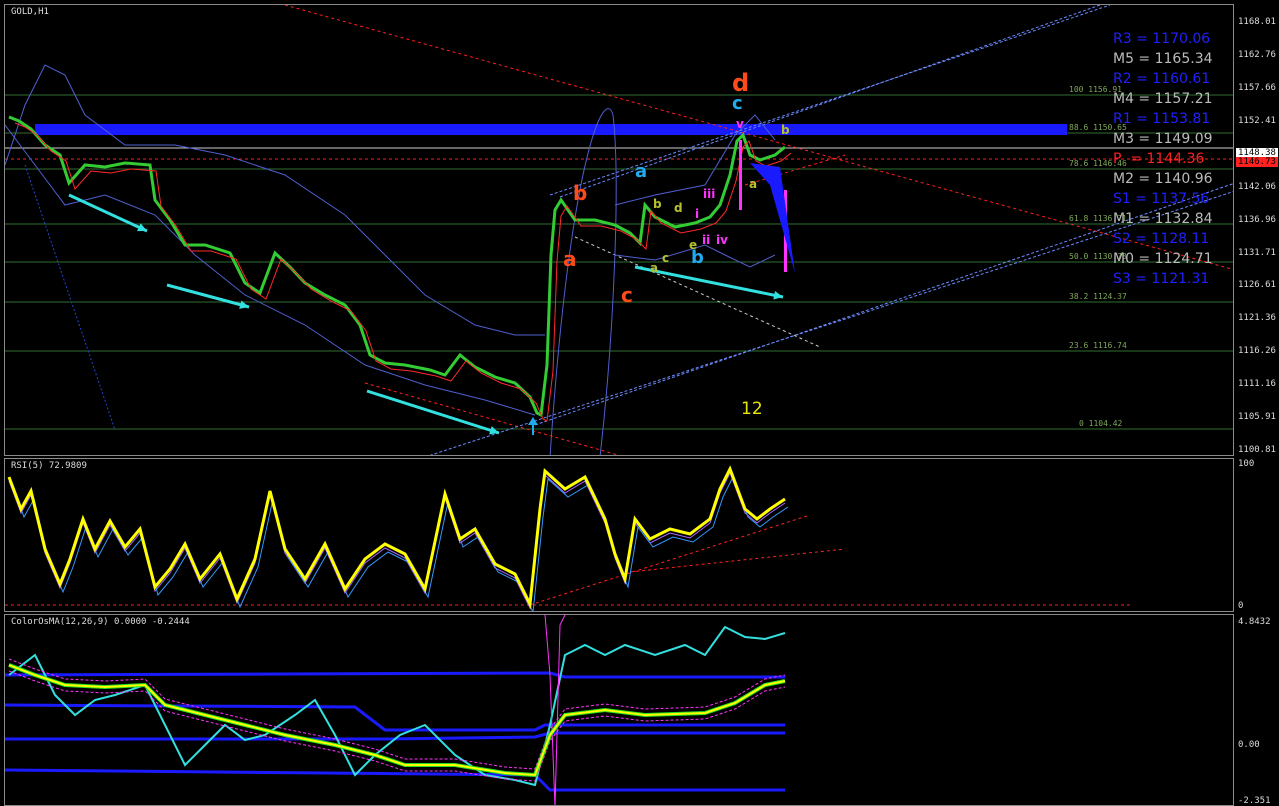 The width and height of the screenshot is (1279, 806). What do you see at coordinates (1254, 622) in the screenshot?
I see `osma-scale-top: 4.8432` at bounding box center [1254, 622].